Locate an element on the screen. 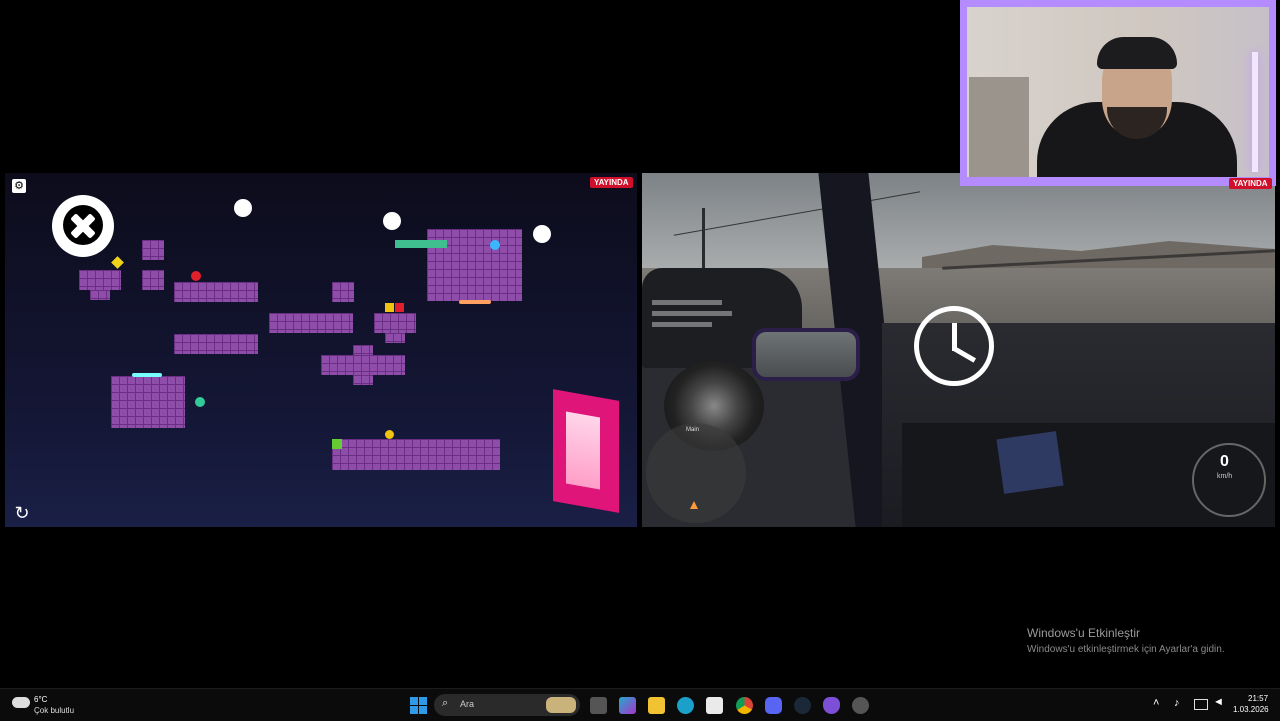 This screenshot has height=721, width=1280. watermark-title: Windows'u Etkinleştir is located at coordinates (1083, 633).